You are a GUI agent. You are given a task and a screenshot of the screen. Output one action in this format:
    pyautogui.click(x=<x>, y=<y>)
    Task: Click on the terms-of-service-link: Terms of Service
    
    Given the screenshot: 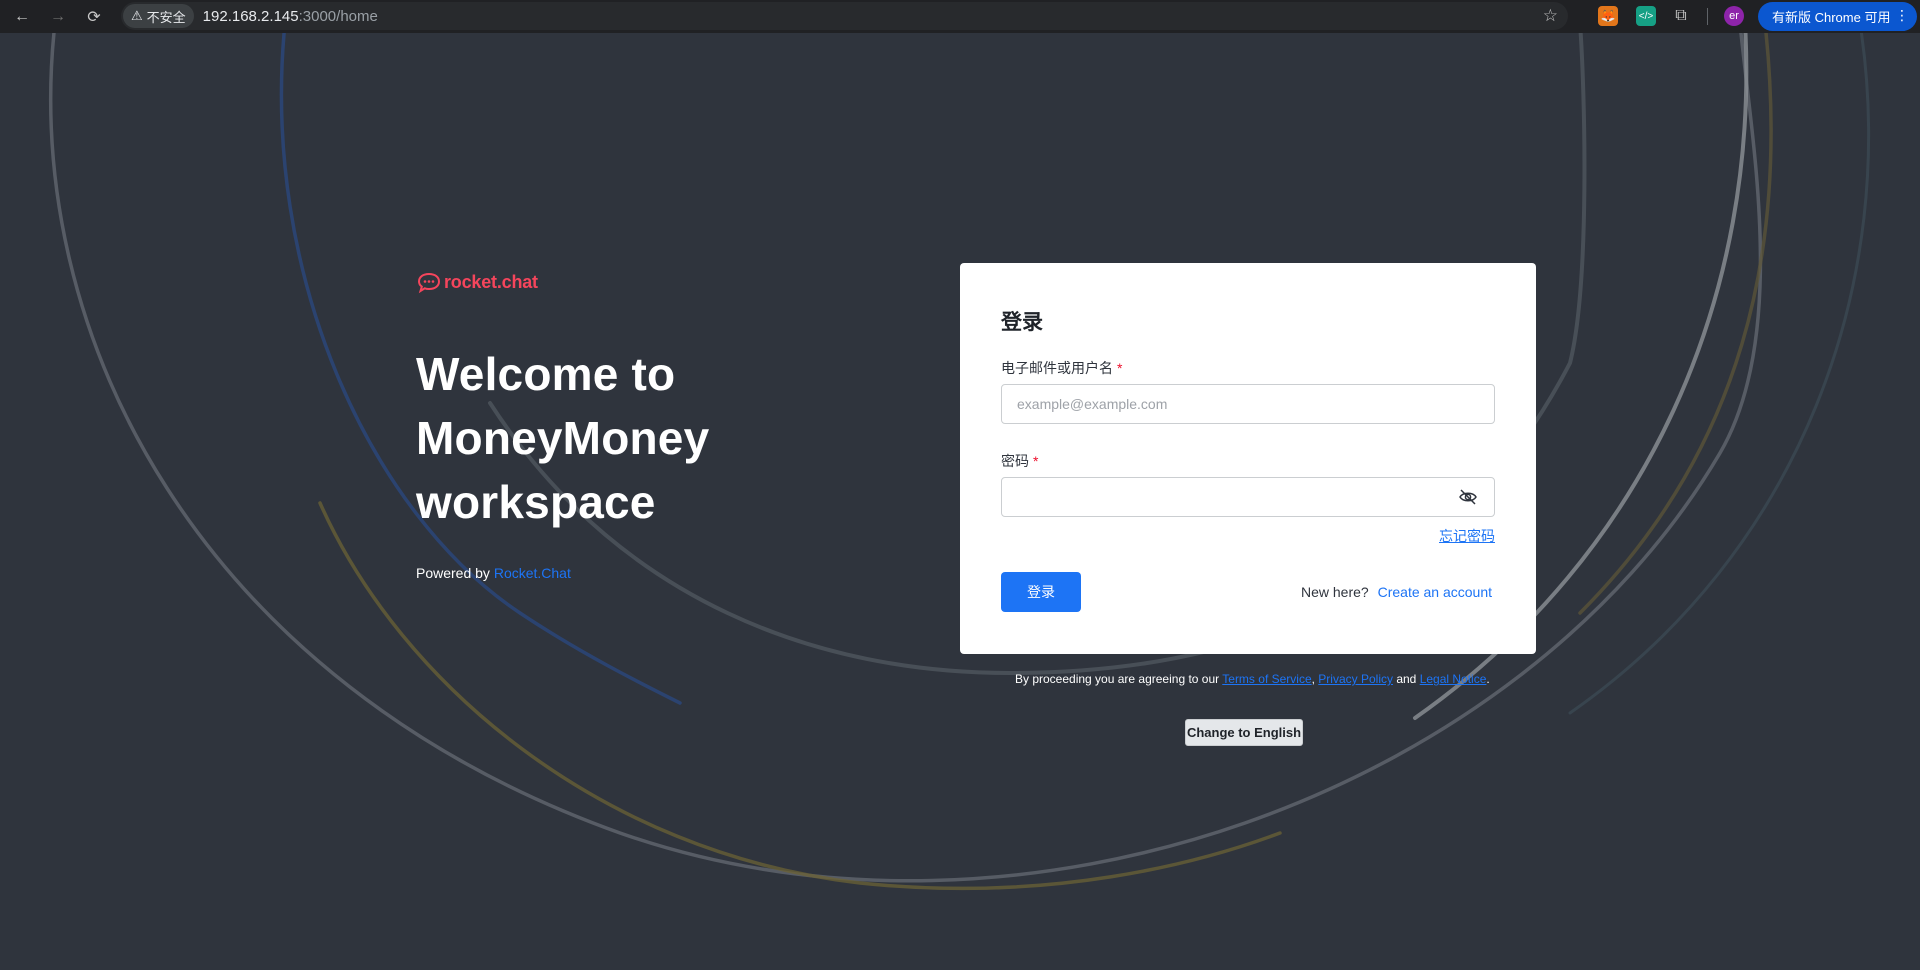 What is the action you would take?
    pyautogui.click(x=1266, y=679)
    